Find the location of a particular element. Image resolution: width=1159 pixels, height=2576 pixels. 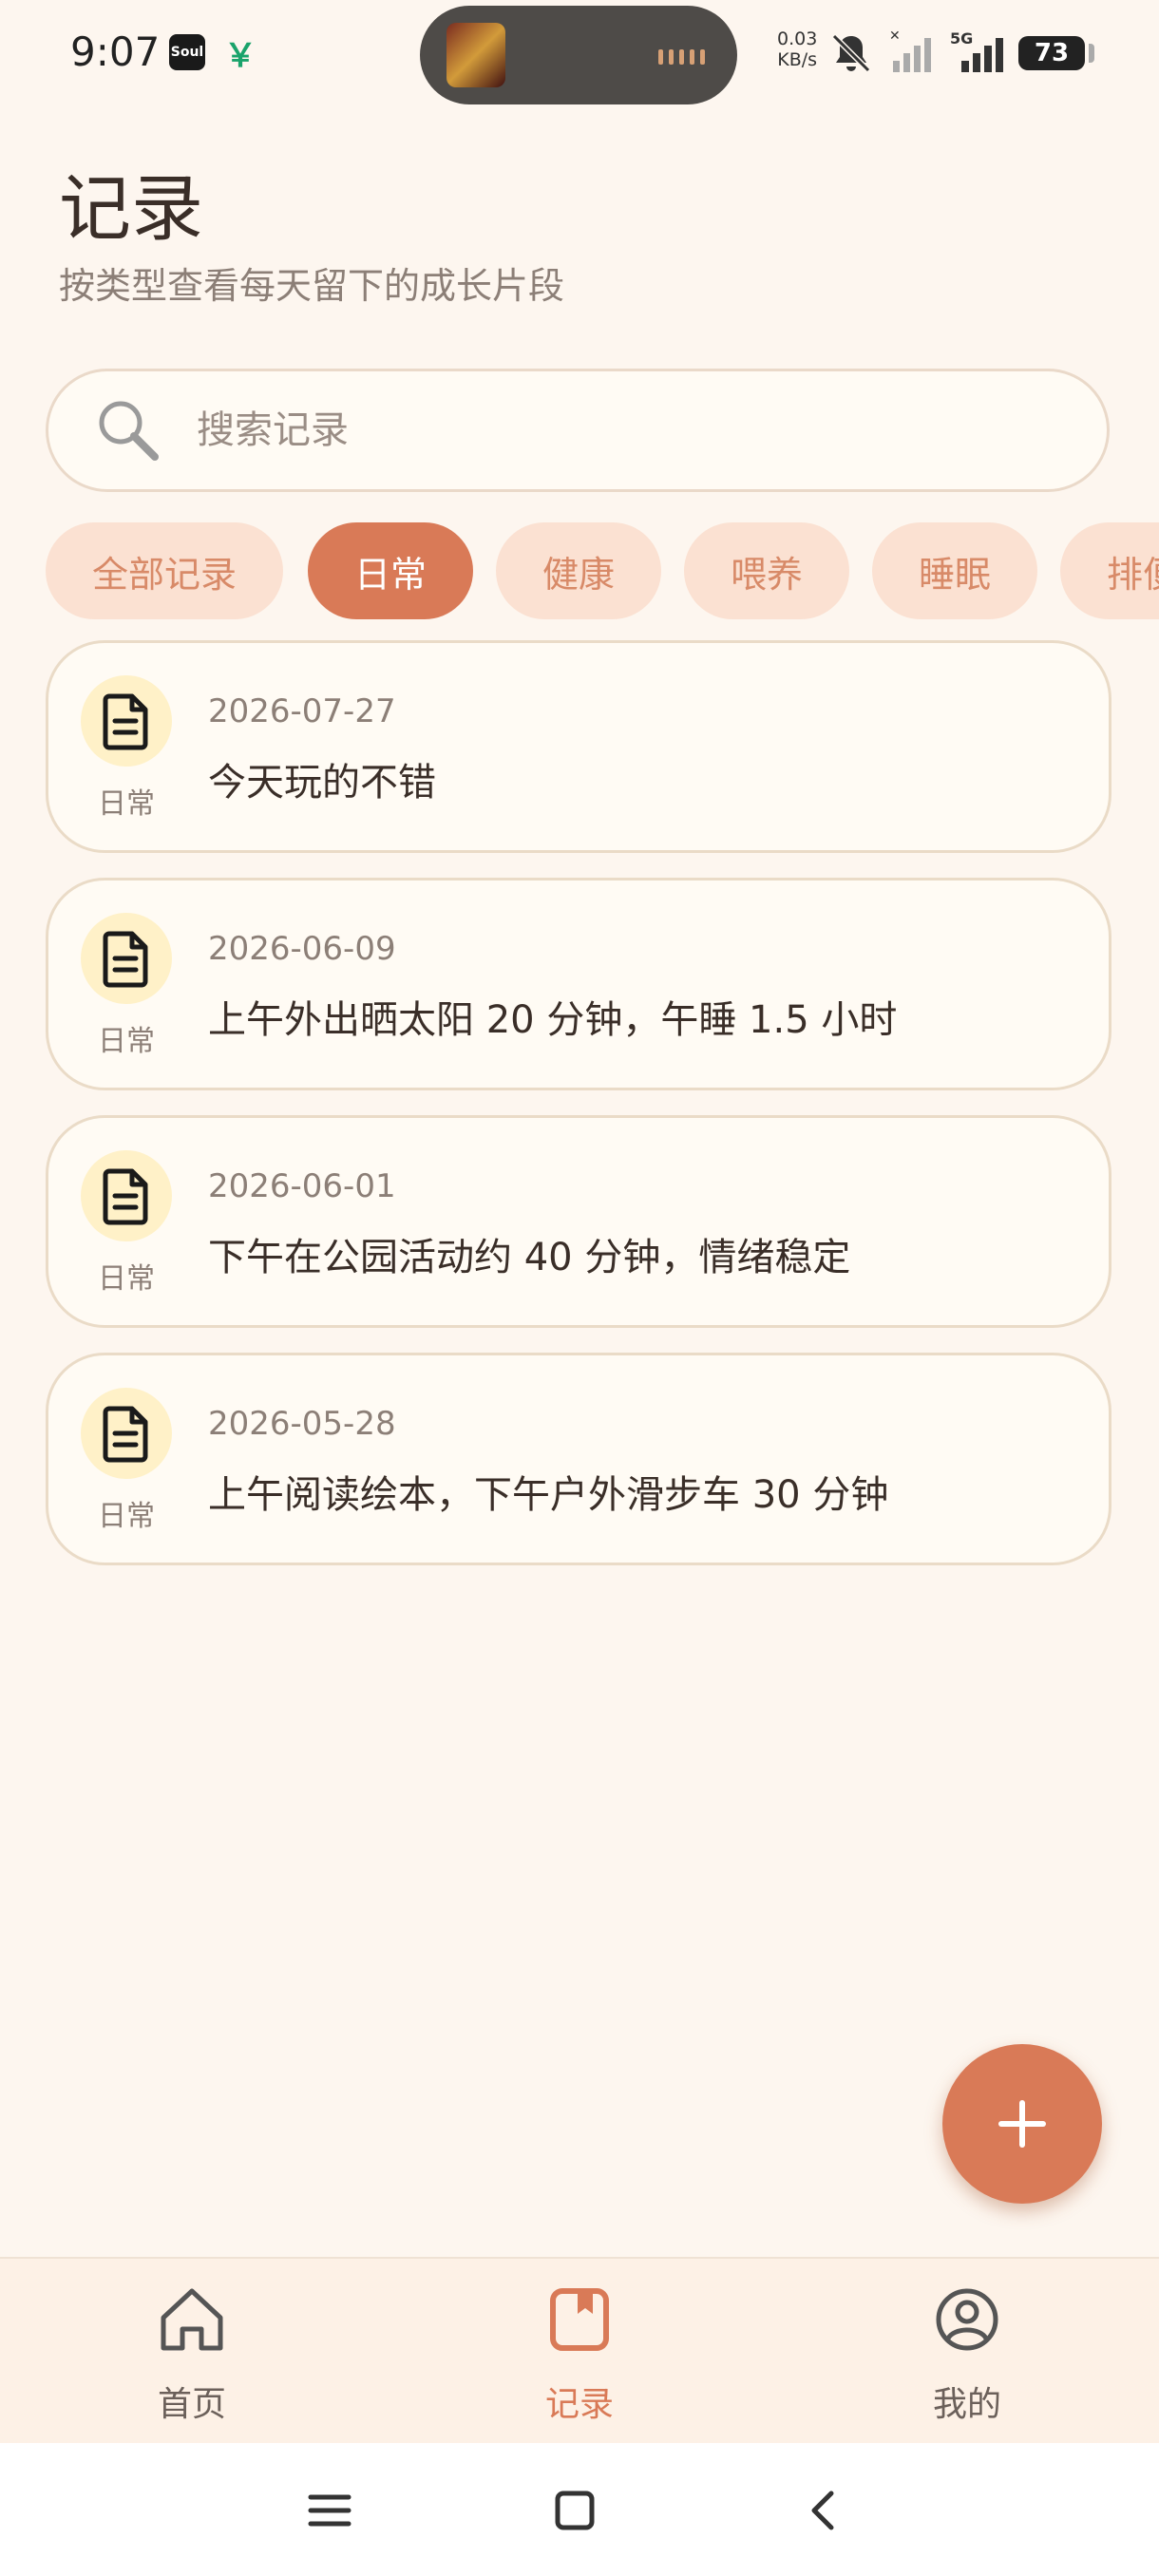

network-speed: 0.03 KB/s is located at coordinates (797, 49).